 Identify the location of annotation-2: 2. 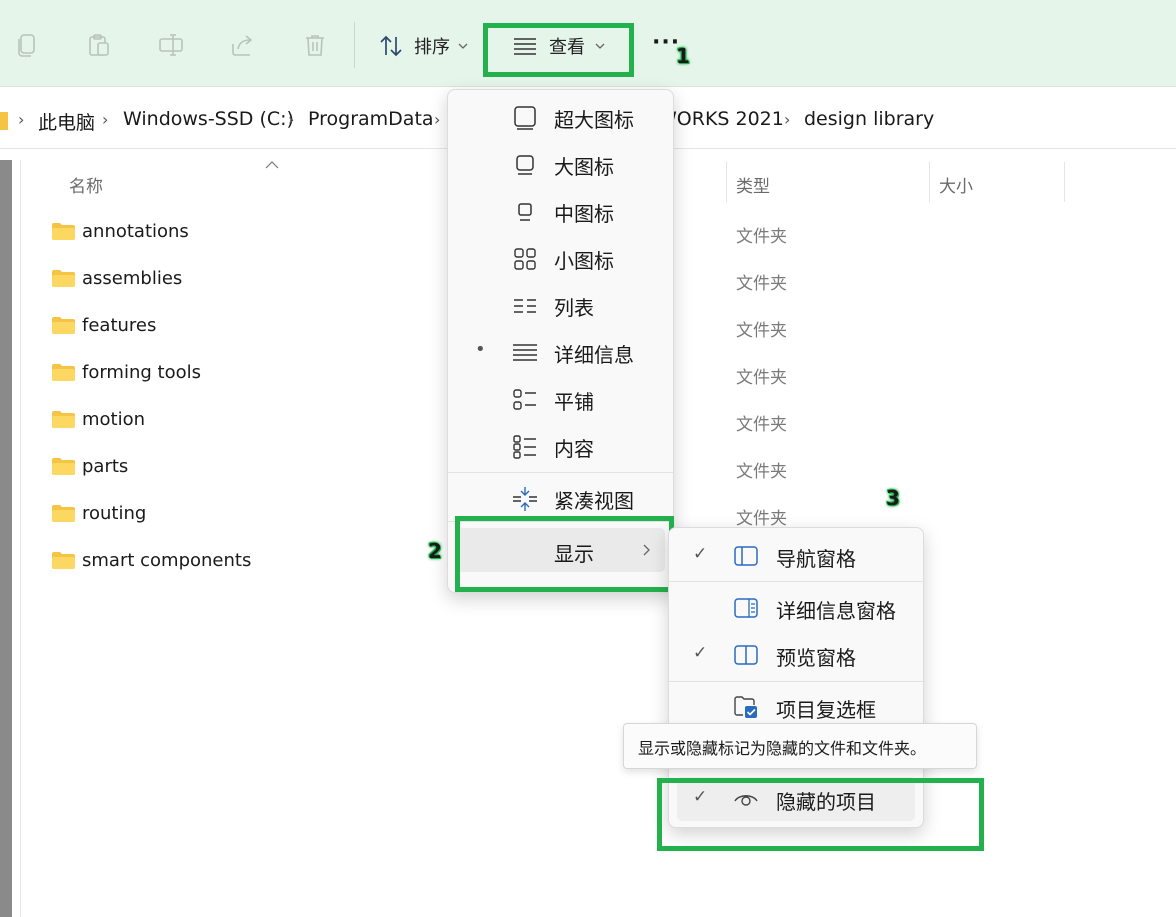
(435, 551).